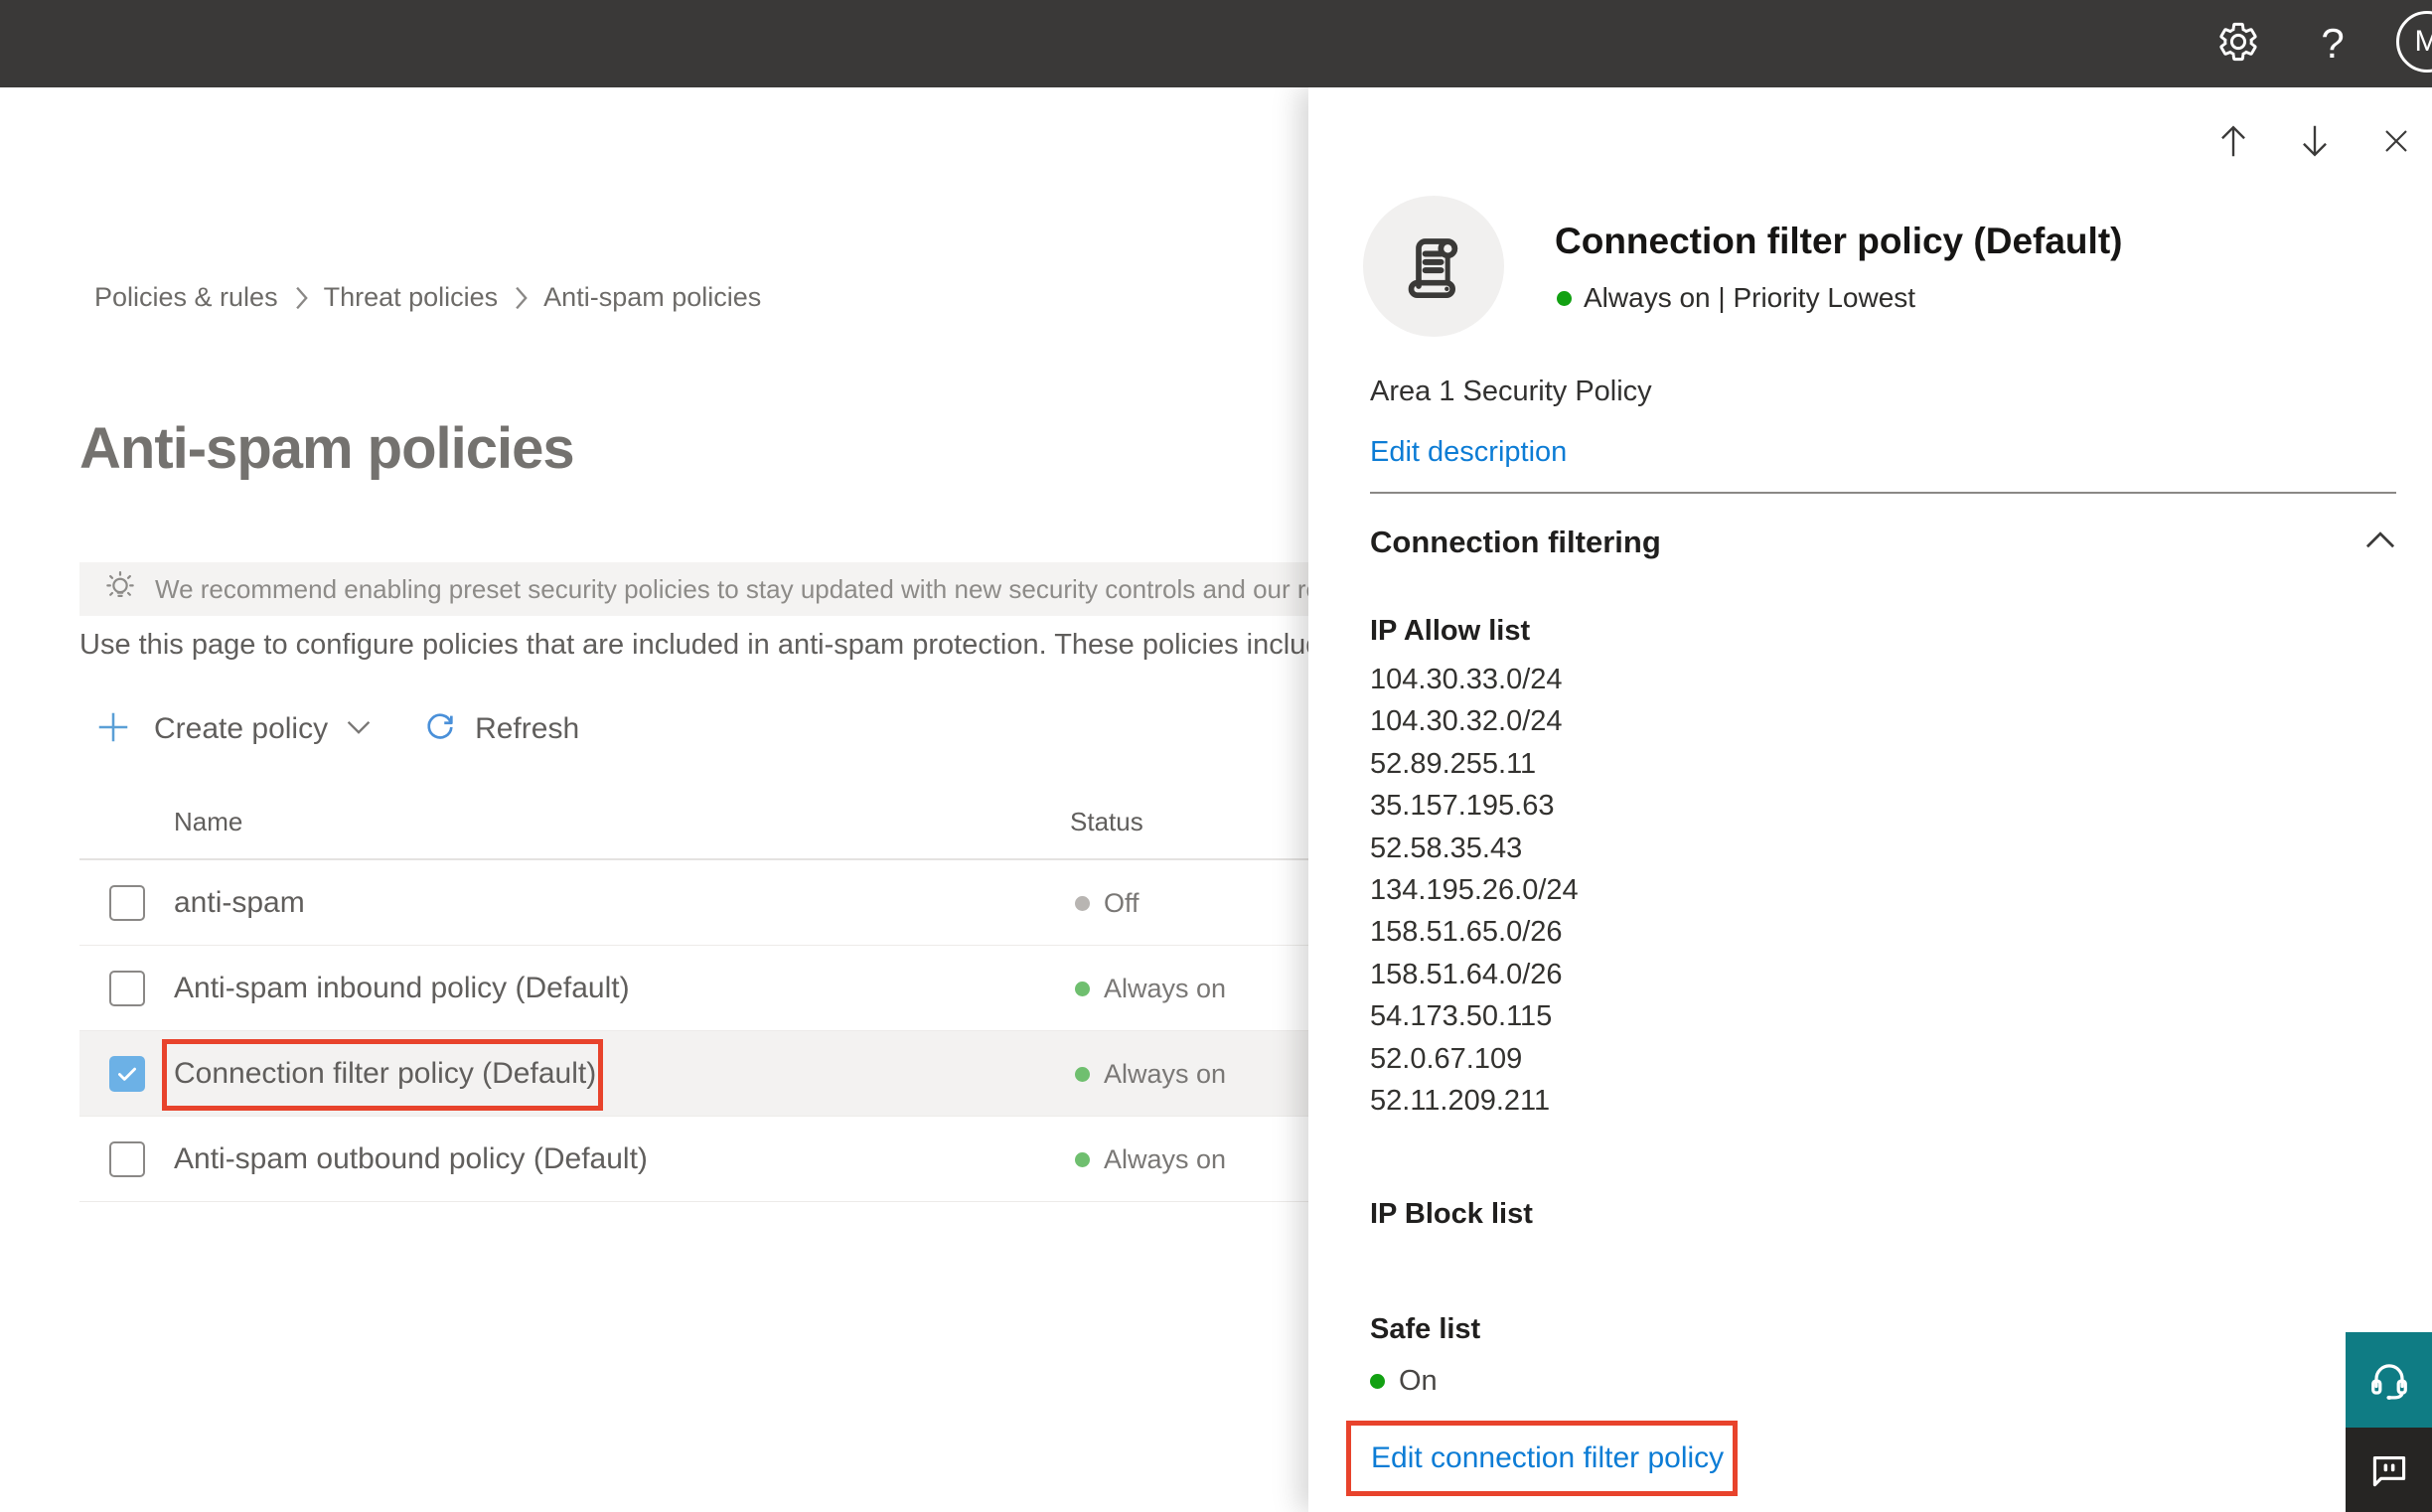 Image resolution: width=2432 pixels, height=1512 pixels. I want to click on panel-status: Always on | Priority Lowest, so click(1736, 298).